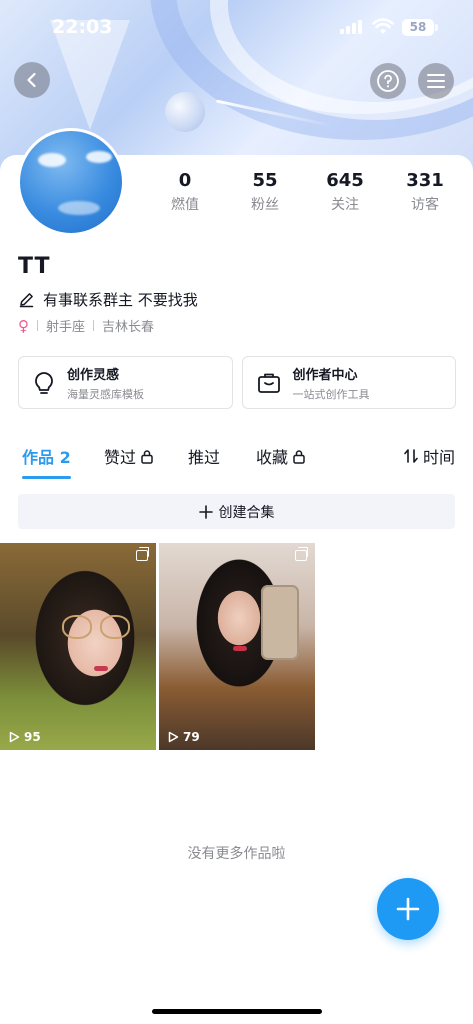 The width and height of the screenshot is (473, 1024). I want to click on tab-favorites: 收藏, so click(281, 456).